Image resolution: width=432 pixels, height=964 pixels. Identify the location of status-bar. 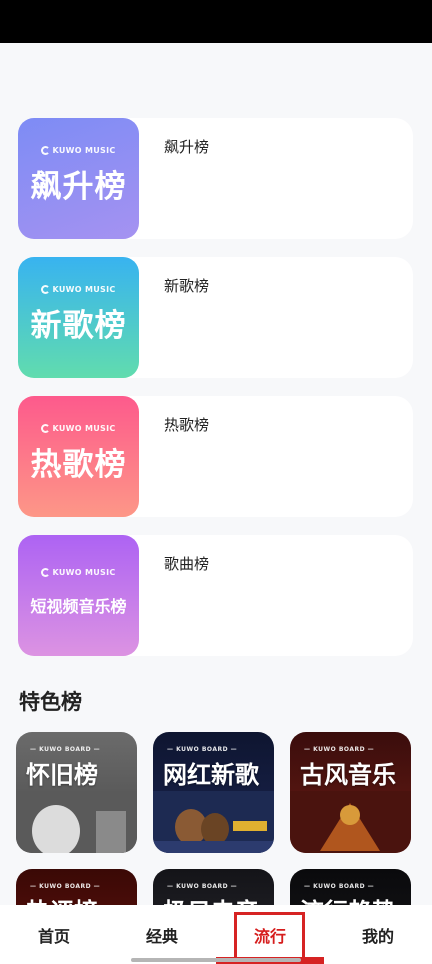
(216, 21).